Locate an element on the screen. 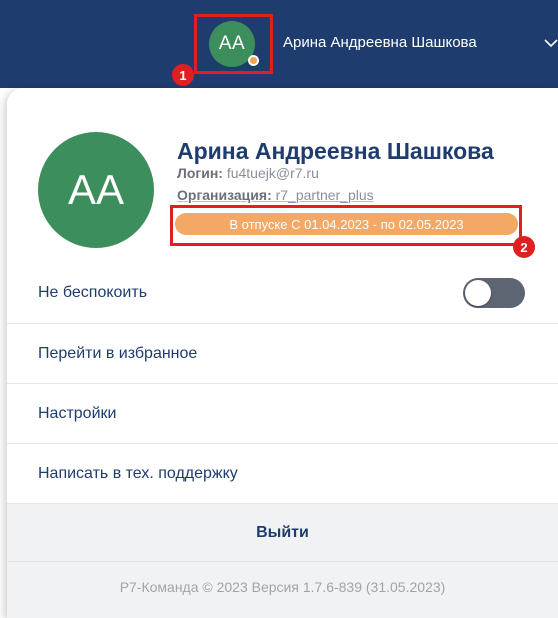  marker-1: 1 is located at coordinates (183, 75).